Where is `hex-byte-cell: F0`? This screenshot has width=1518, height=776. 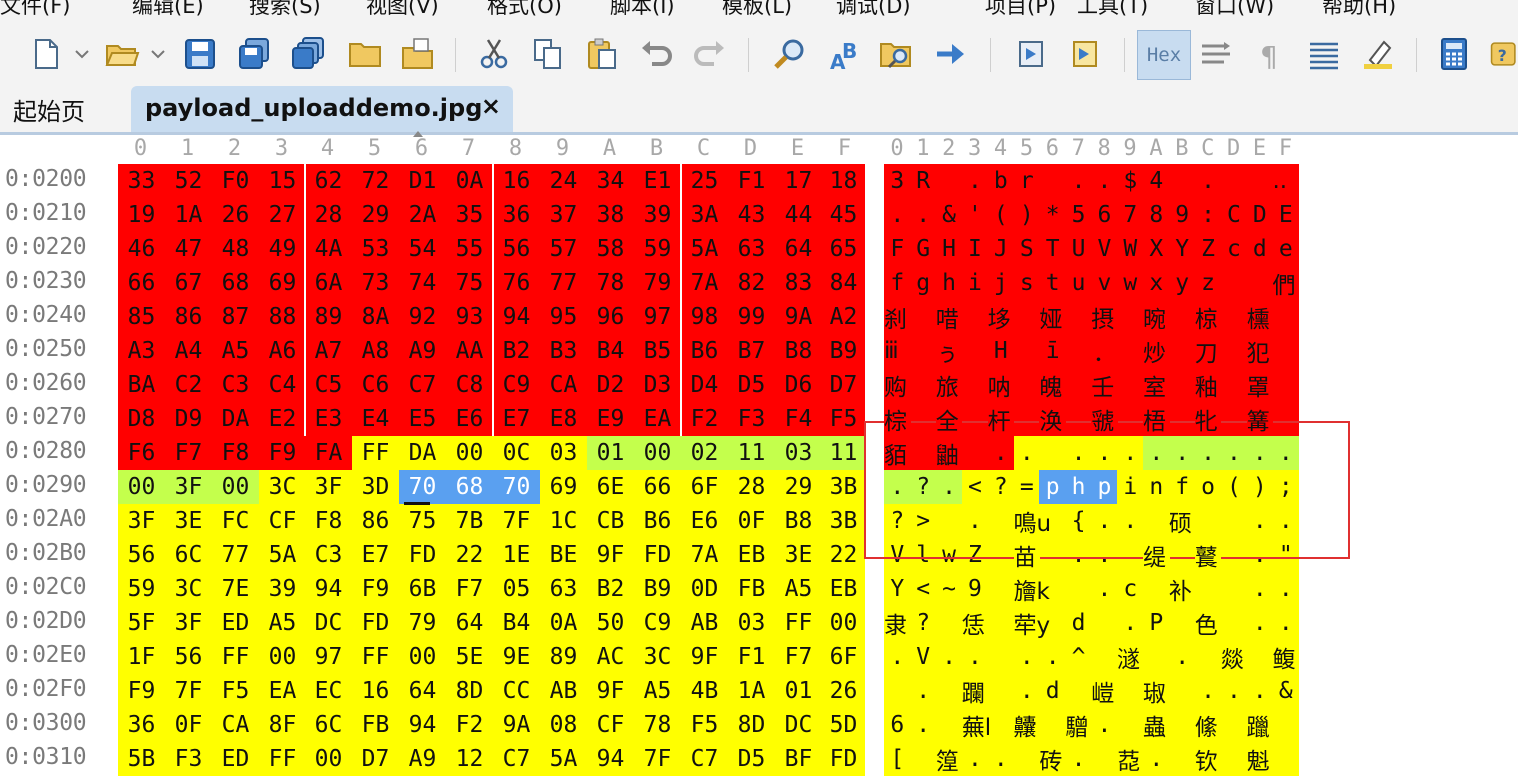 hex-byte-cell: F0 is located at coordinates (235, 181).